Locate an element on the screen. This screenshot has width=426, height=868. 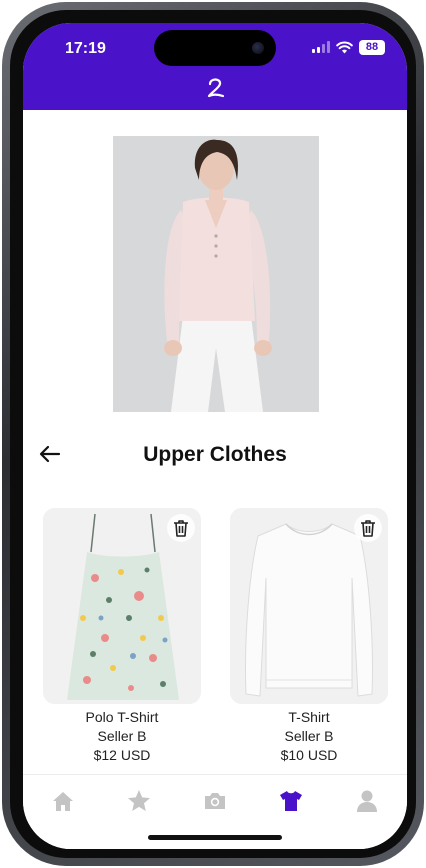
bottom-tab-bar is located at coordinates (215, 811).